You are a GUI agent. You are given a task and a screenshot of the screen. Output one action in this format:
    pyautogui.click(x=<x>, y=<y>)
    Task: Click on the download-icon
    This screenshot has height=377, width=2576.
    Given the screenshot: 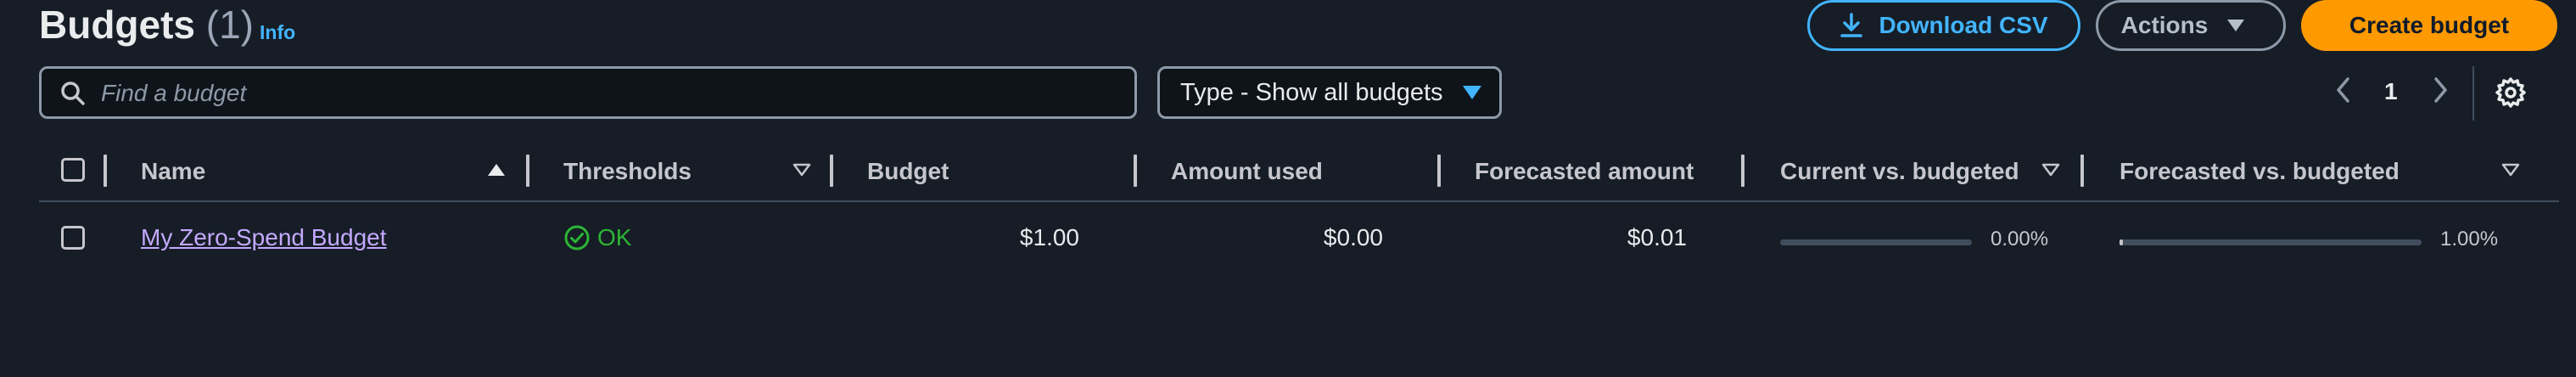 What is the action you would take?
    pyautogui.click(x=1851, y=25)
    